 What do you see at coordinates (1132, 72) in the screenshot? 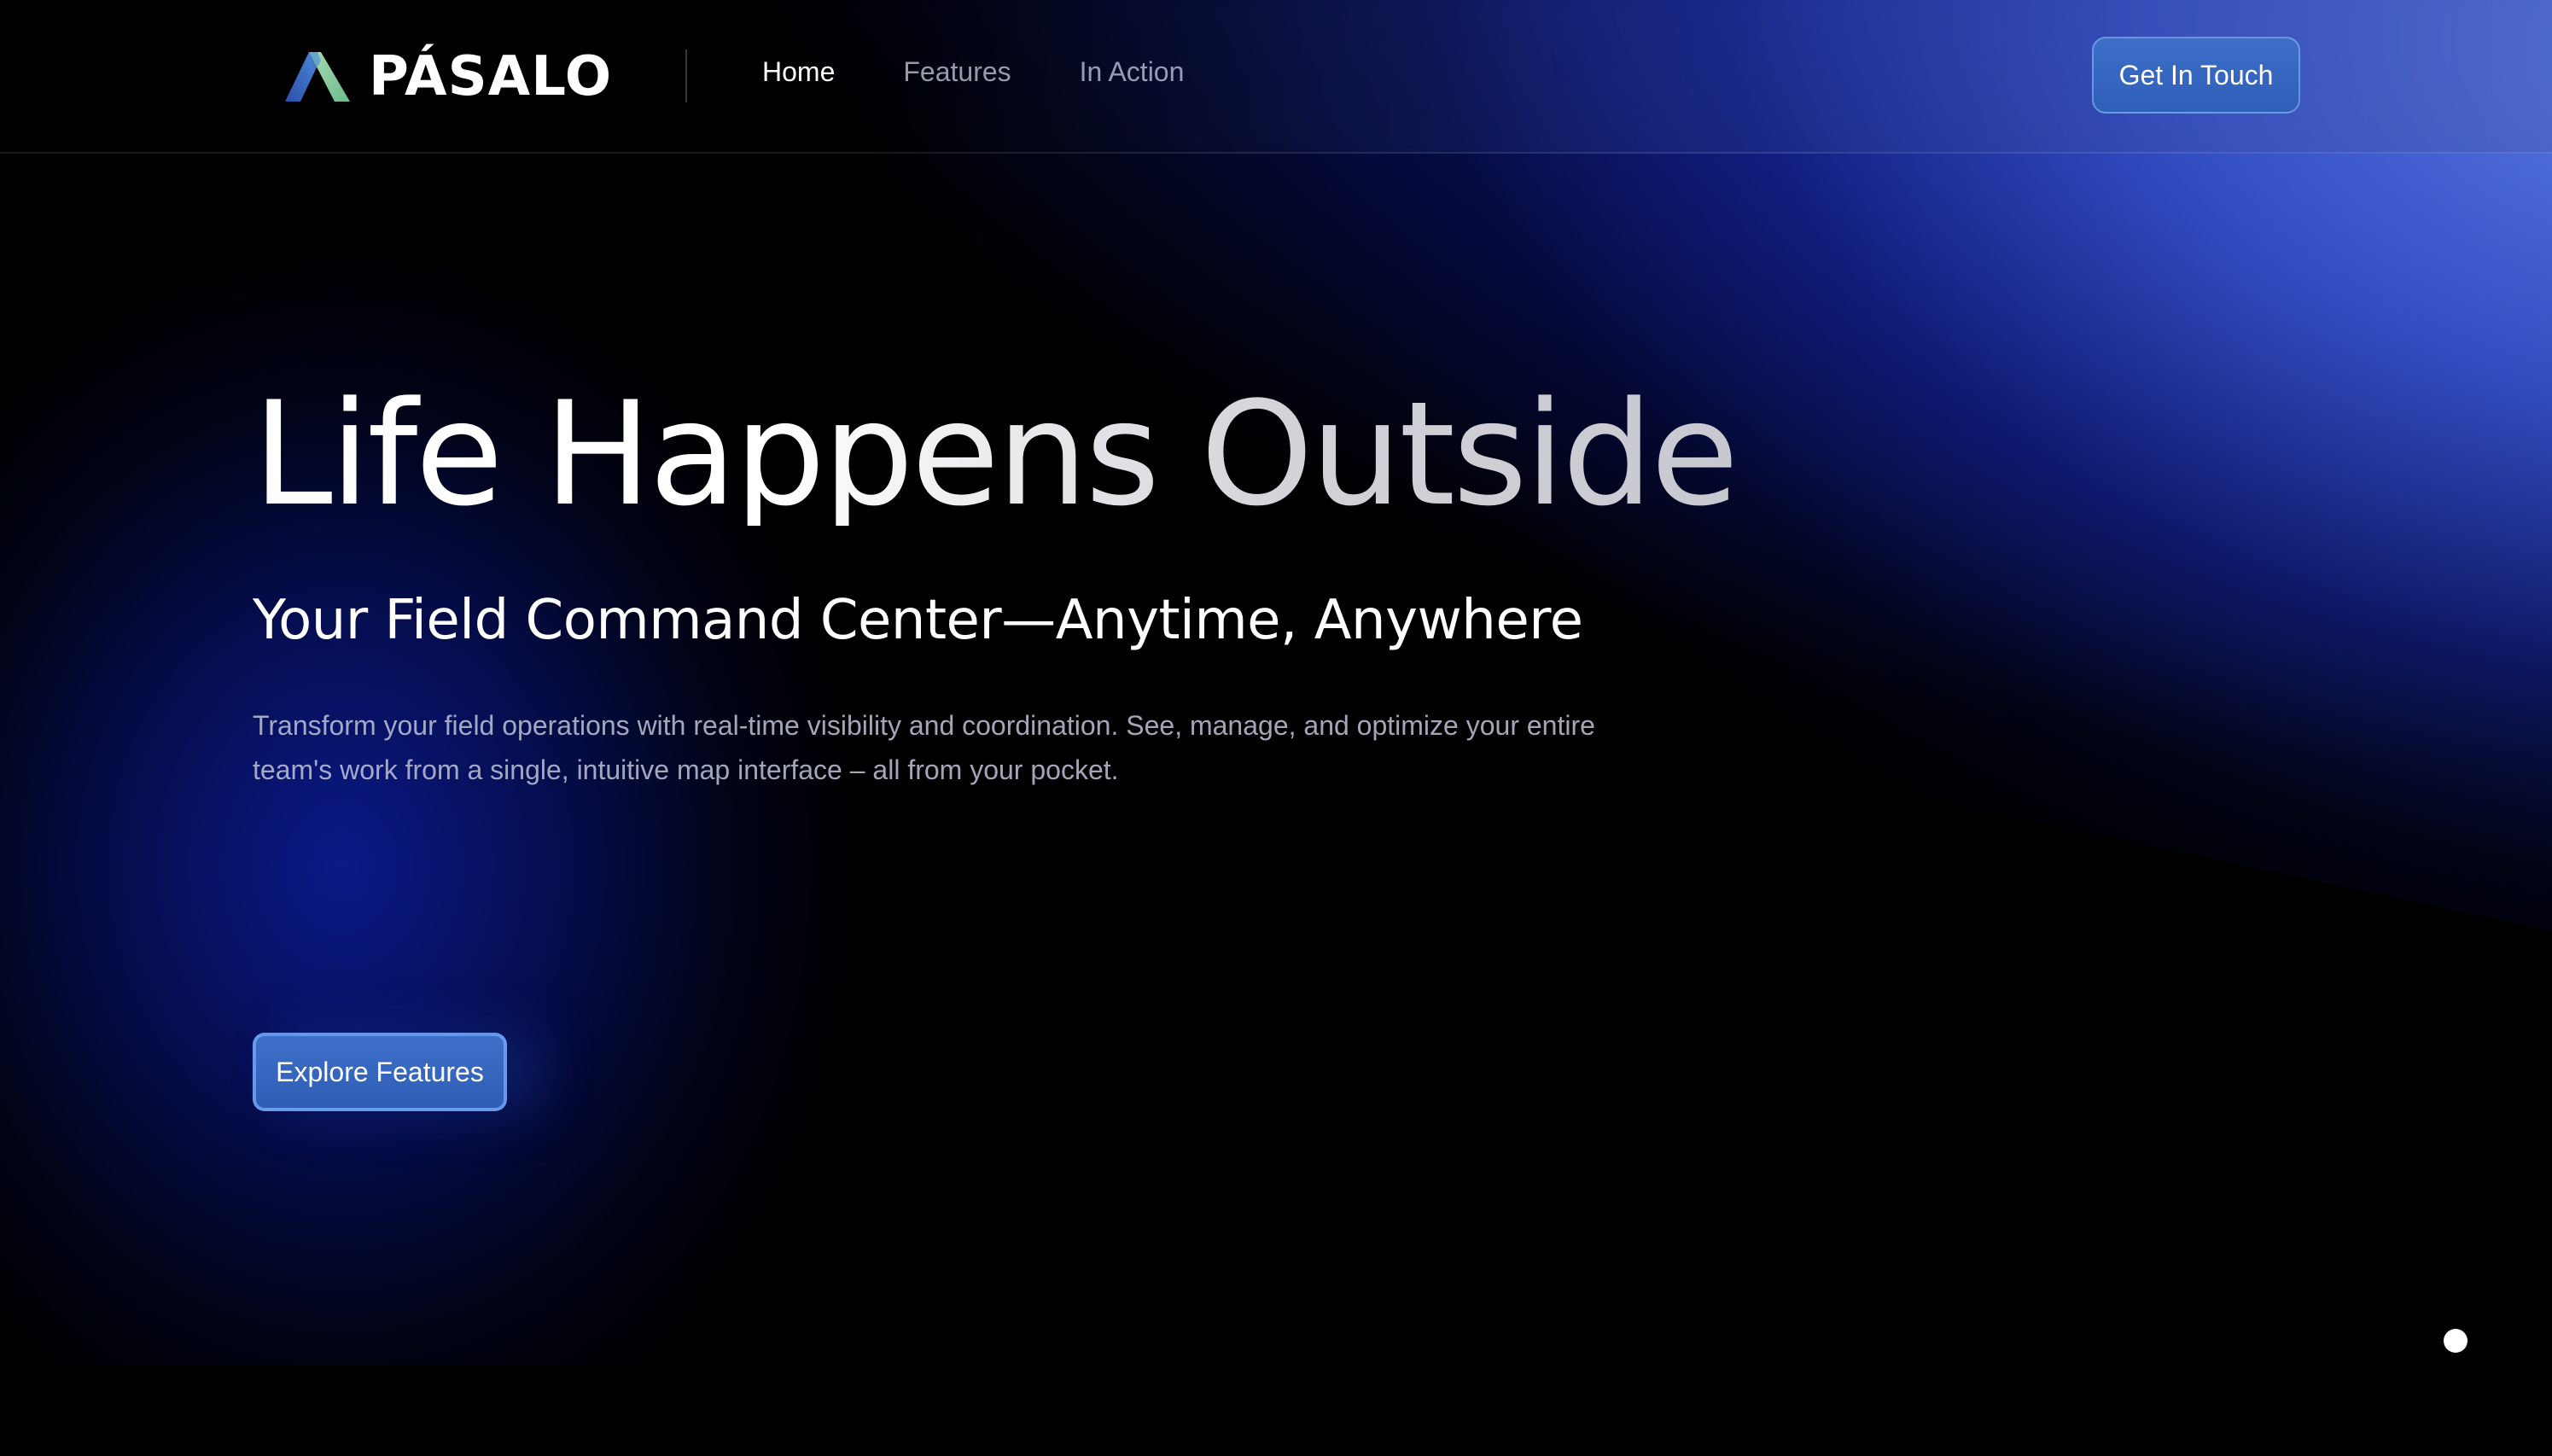
I see `nav-item-in-action: In Action` at bounding box center [1132, 72].